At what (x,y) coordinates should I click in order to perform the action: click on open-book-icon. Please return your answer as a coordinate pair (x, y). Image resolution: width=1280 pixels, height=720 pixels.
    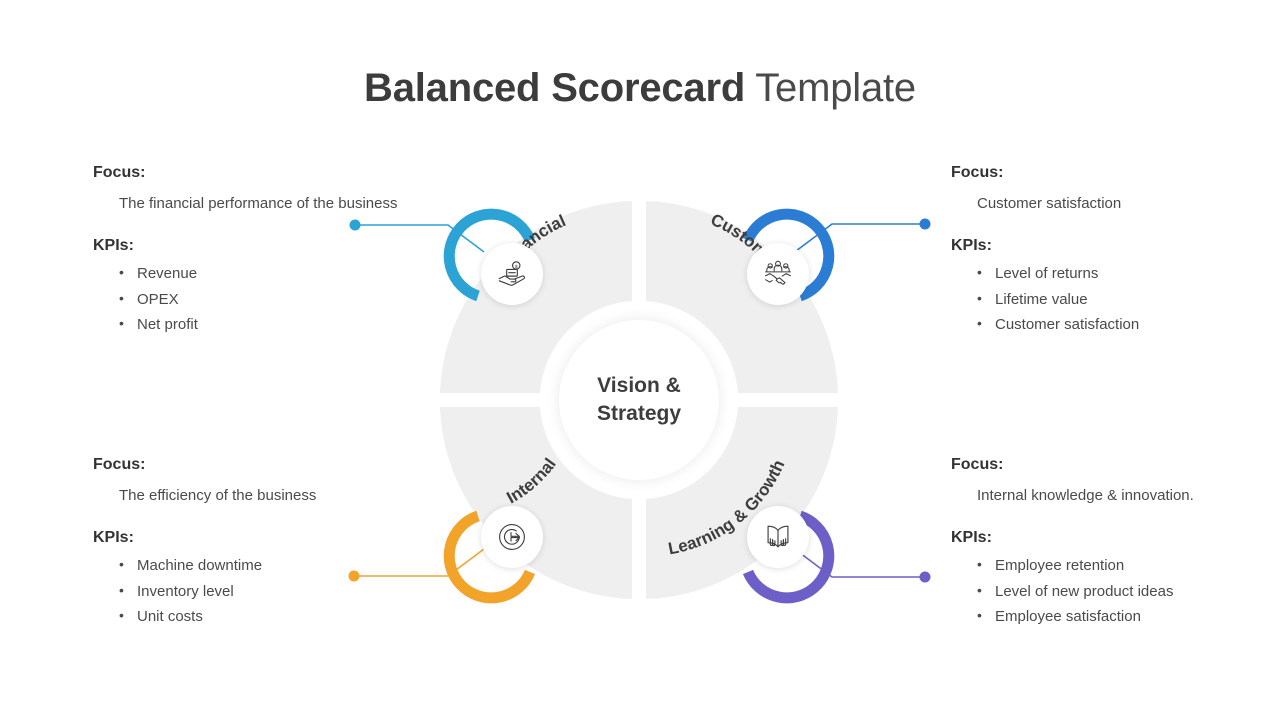
    Looking at the image, I should click on (778, 537).